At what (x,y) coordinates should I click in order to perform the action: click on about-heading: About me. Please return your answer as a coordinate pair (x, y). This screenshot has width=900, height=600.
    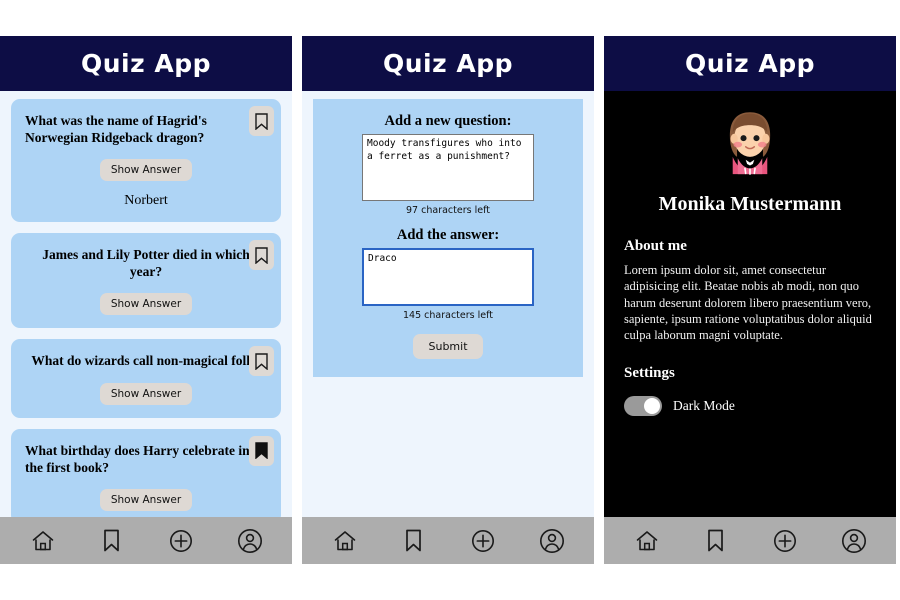
    Looking at the image, I should click on (655, 246).